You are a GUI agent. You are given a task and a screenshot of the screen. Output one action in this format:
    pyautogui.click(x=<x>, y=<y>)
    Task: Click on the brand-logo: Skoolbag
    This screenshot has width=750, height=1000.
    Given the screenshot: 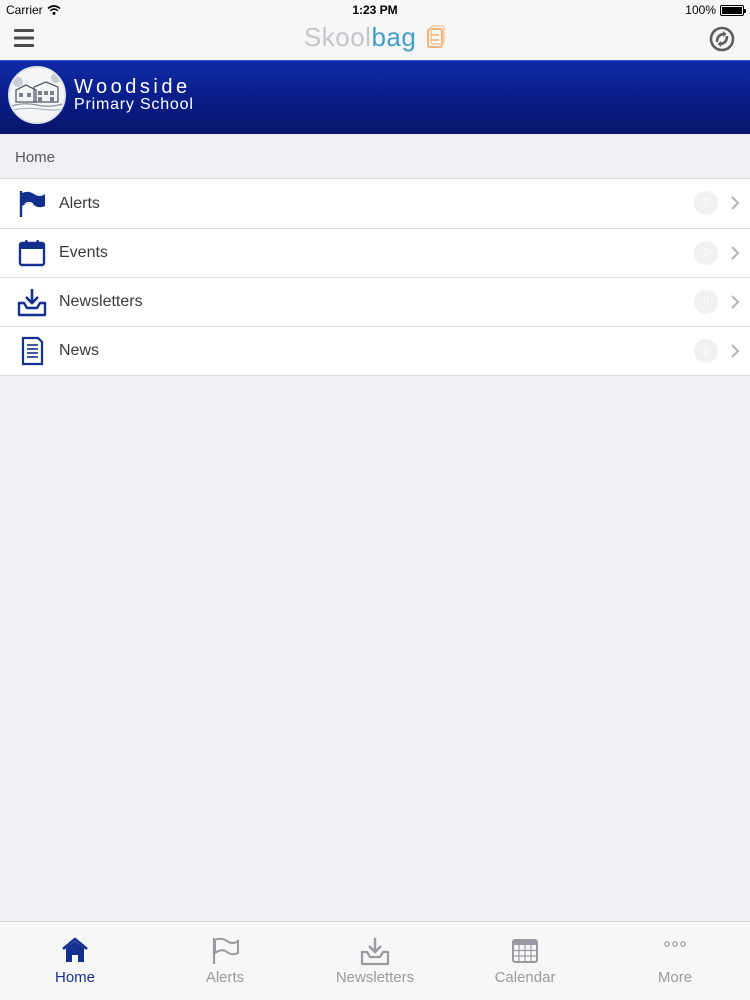 What is the action you would take?
    pyautogui.click(x=375, y=37)
    